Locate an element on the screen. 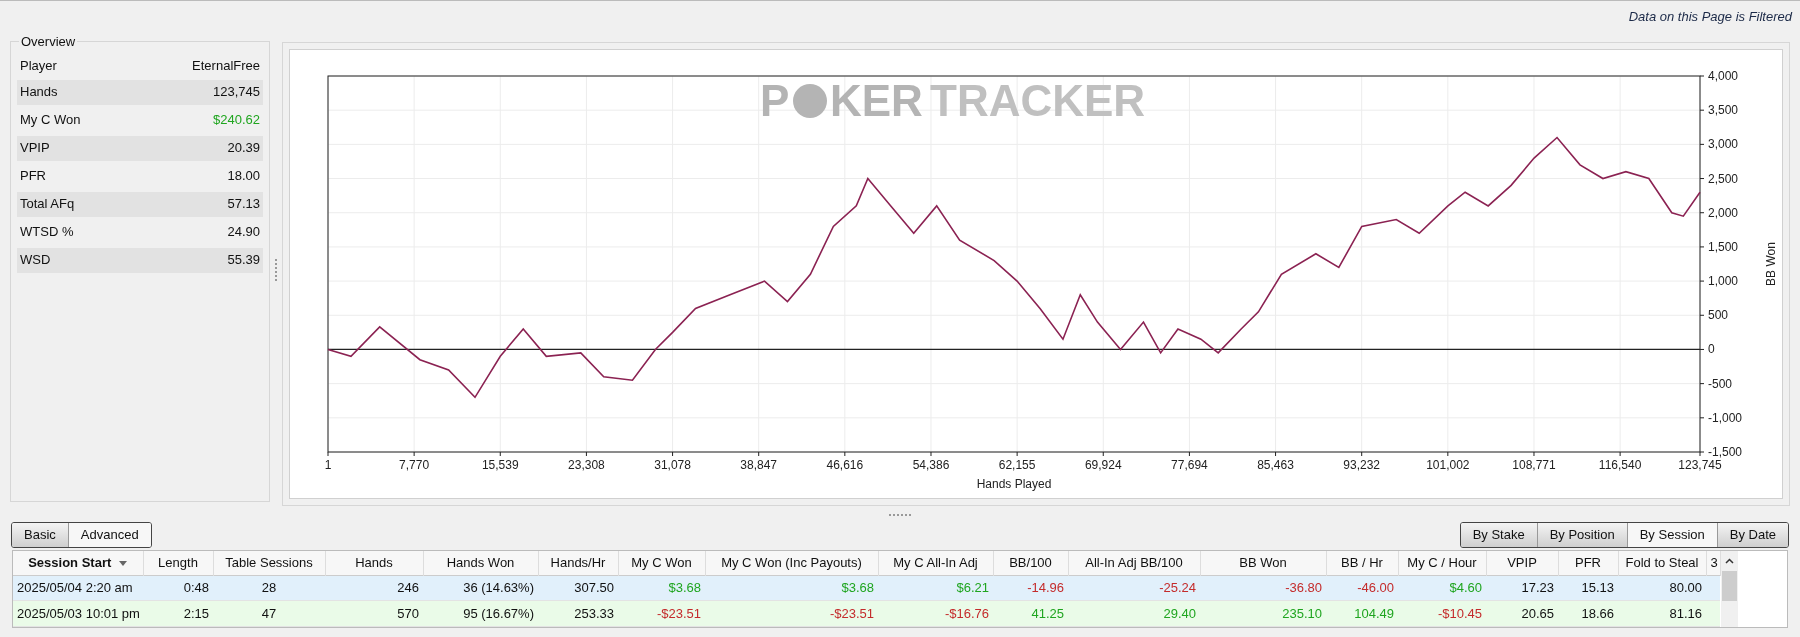 The width and height of the screenshot is (1800, 637). stat-value: $240.62 is located at coordinates (236, 120).